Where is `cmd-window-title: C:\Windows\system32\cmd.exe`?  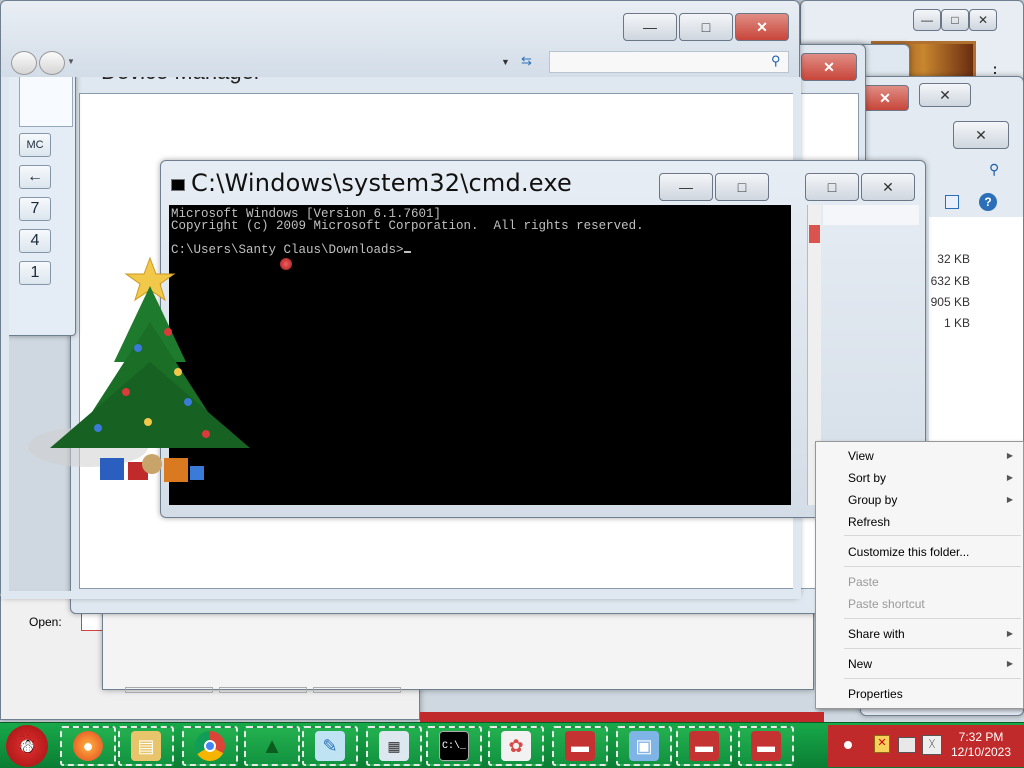 cmd-window-title: C:\Windows\system32\cmd.exe is located at coordinates (381, 183).